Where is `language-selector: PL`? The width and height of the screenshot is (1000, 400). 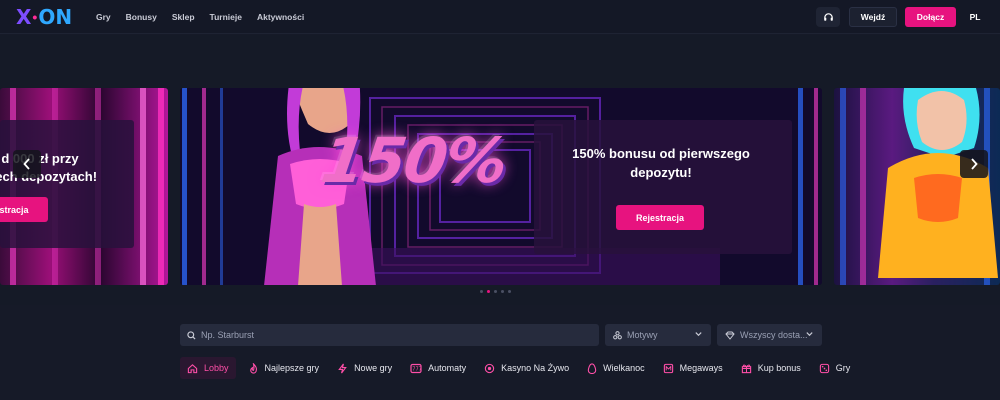 language-selector: PL is located at coordinates (975, 17).